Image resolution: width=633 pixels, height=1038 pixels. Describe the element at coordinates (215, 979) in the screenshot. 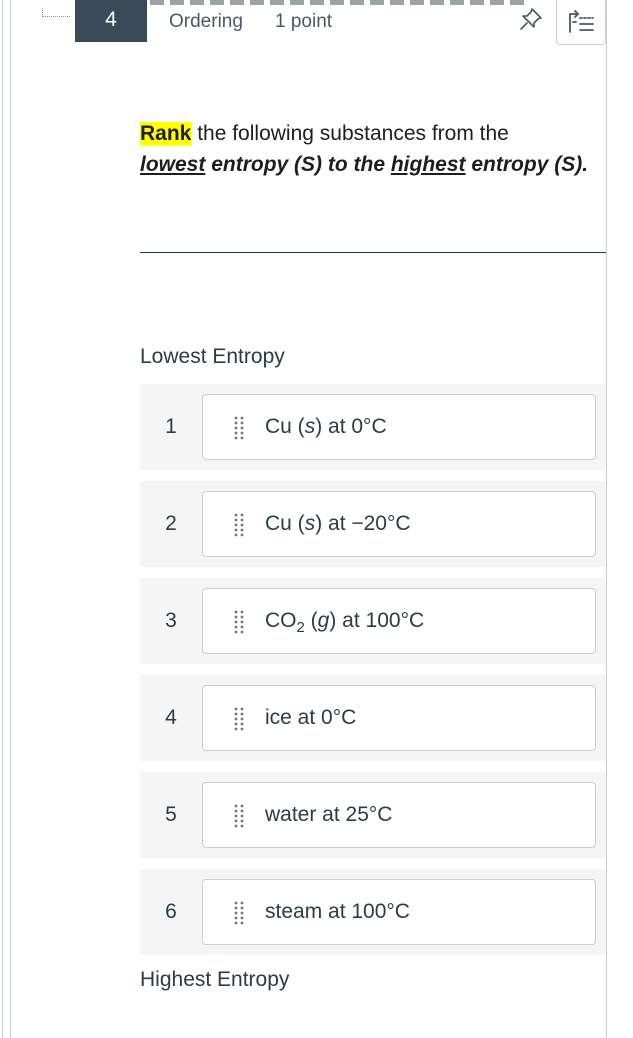

I see `highest-entropy-label: Highest Entropy` at that location.